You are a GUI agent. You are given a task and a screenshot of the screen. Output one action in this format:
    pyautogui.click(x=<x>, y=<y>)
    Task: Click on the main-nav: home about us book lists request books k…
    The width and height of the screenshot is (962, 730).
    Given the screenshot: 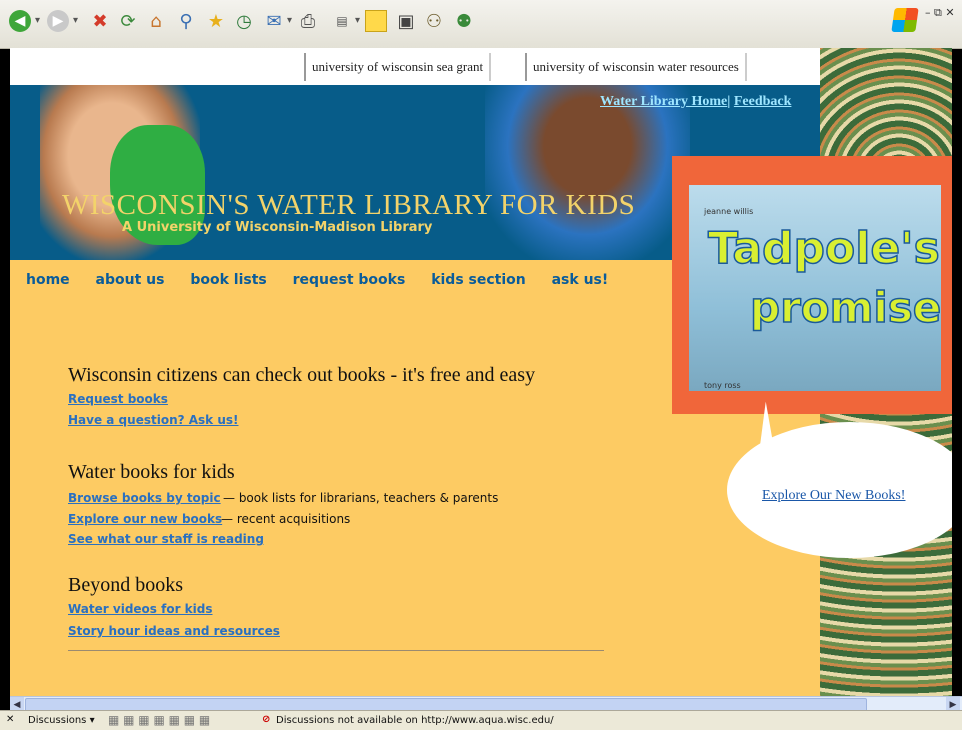 What is the action you would take?
    pyautogui.click(x=327, y=280)
    